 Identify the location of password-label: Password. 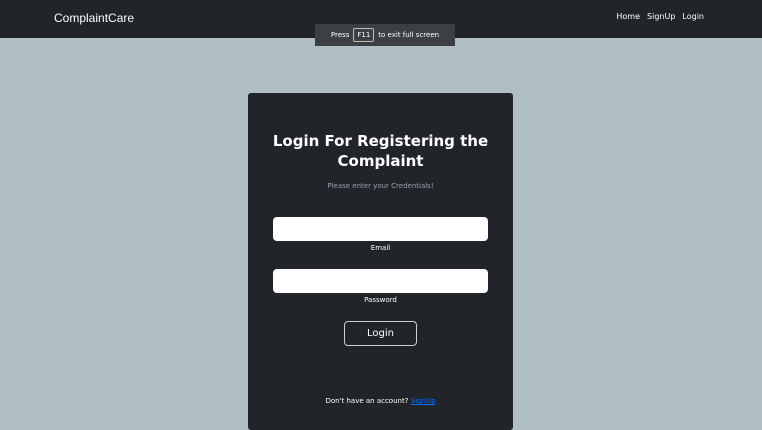
(380, 300).